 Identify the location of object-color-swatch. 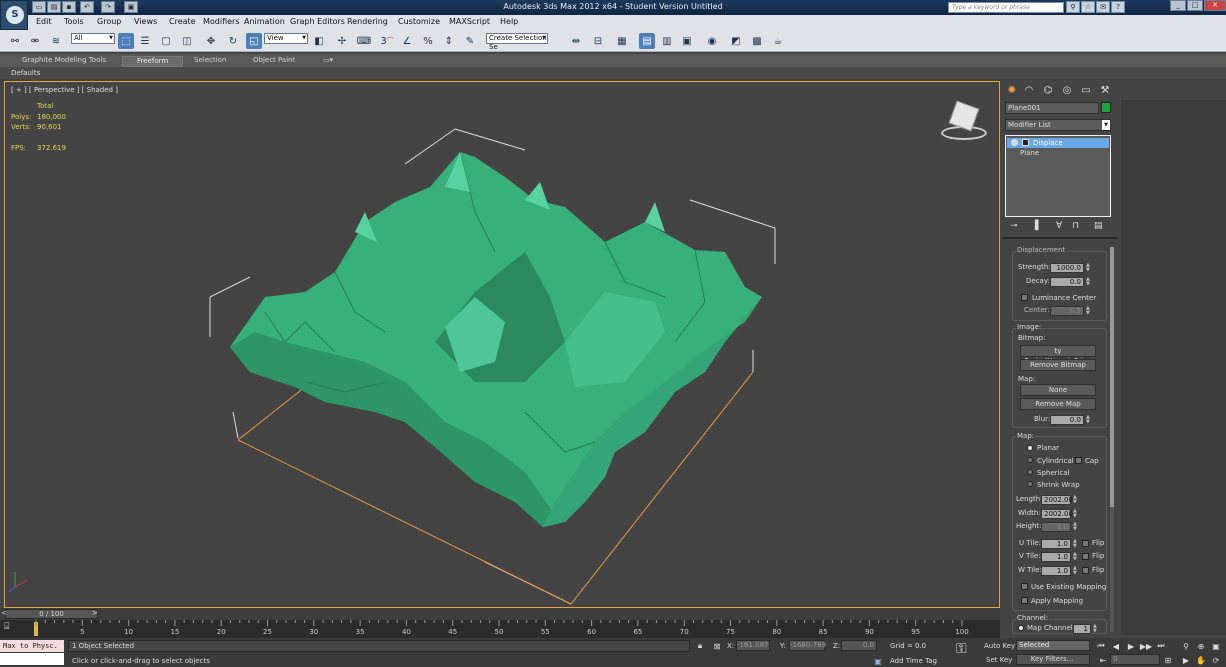
(1106, 107).